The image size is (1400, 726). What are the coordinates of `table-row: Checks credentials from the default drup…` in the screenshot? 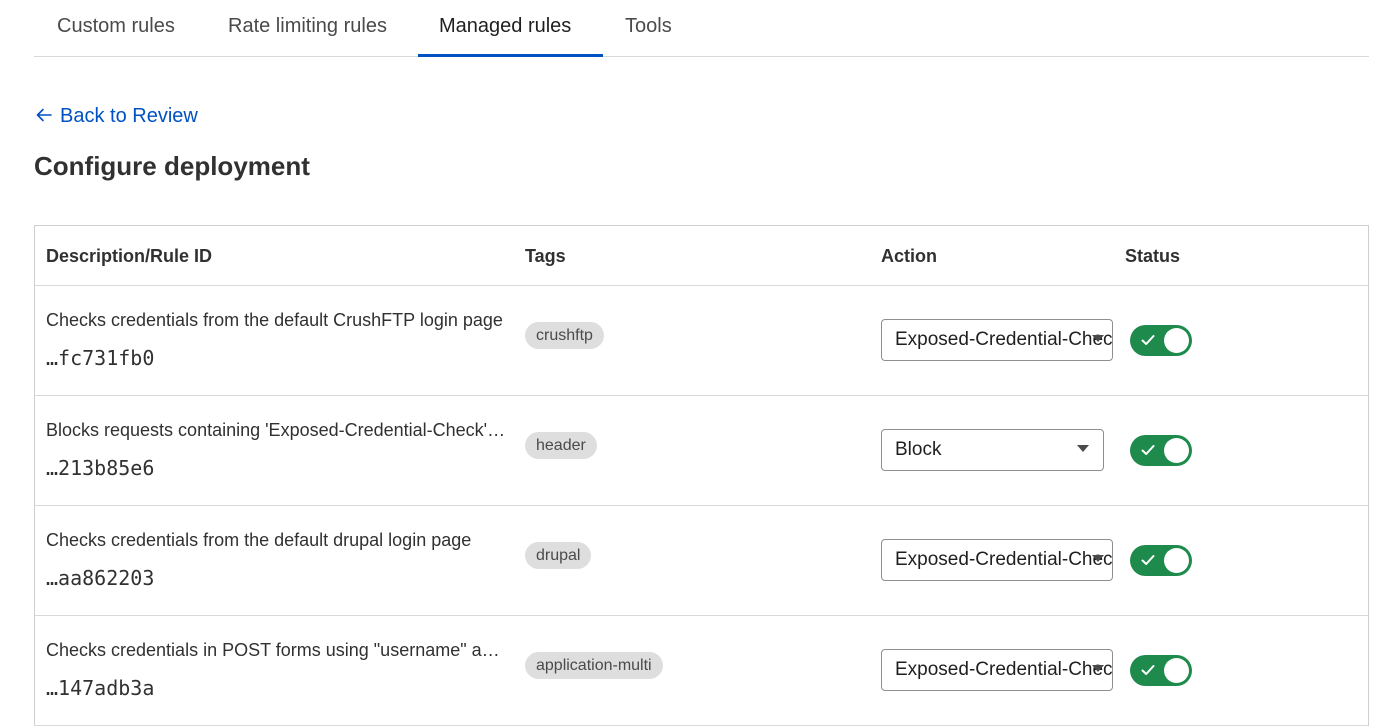 It's located at (701, 561).